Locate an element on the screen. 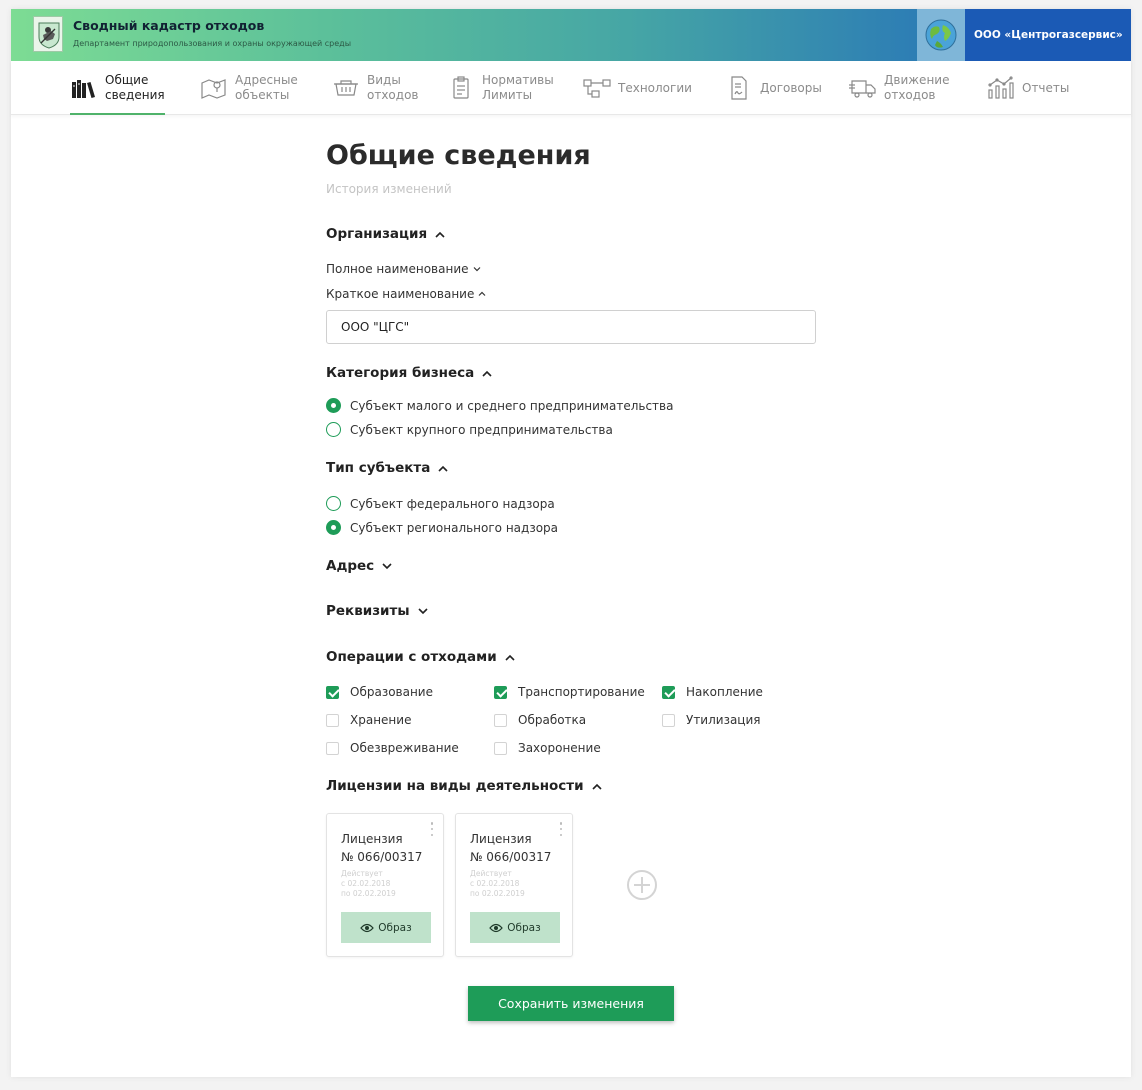 This screenshot has width=1142, height=1090. short-name-label: Краткое наименование is located at coordinates (400, 294).